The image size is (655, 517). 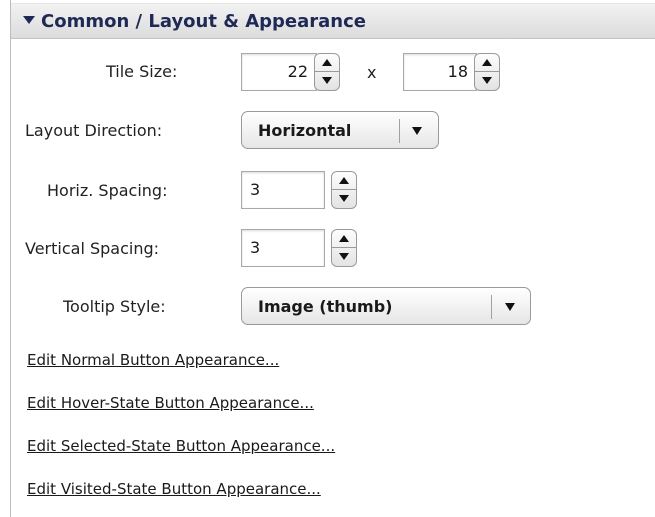 I want to click on horiz-spacing-increment-button, so click(x=344, y=181).